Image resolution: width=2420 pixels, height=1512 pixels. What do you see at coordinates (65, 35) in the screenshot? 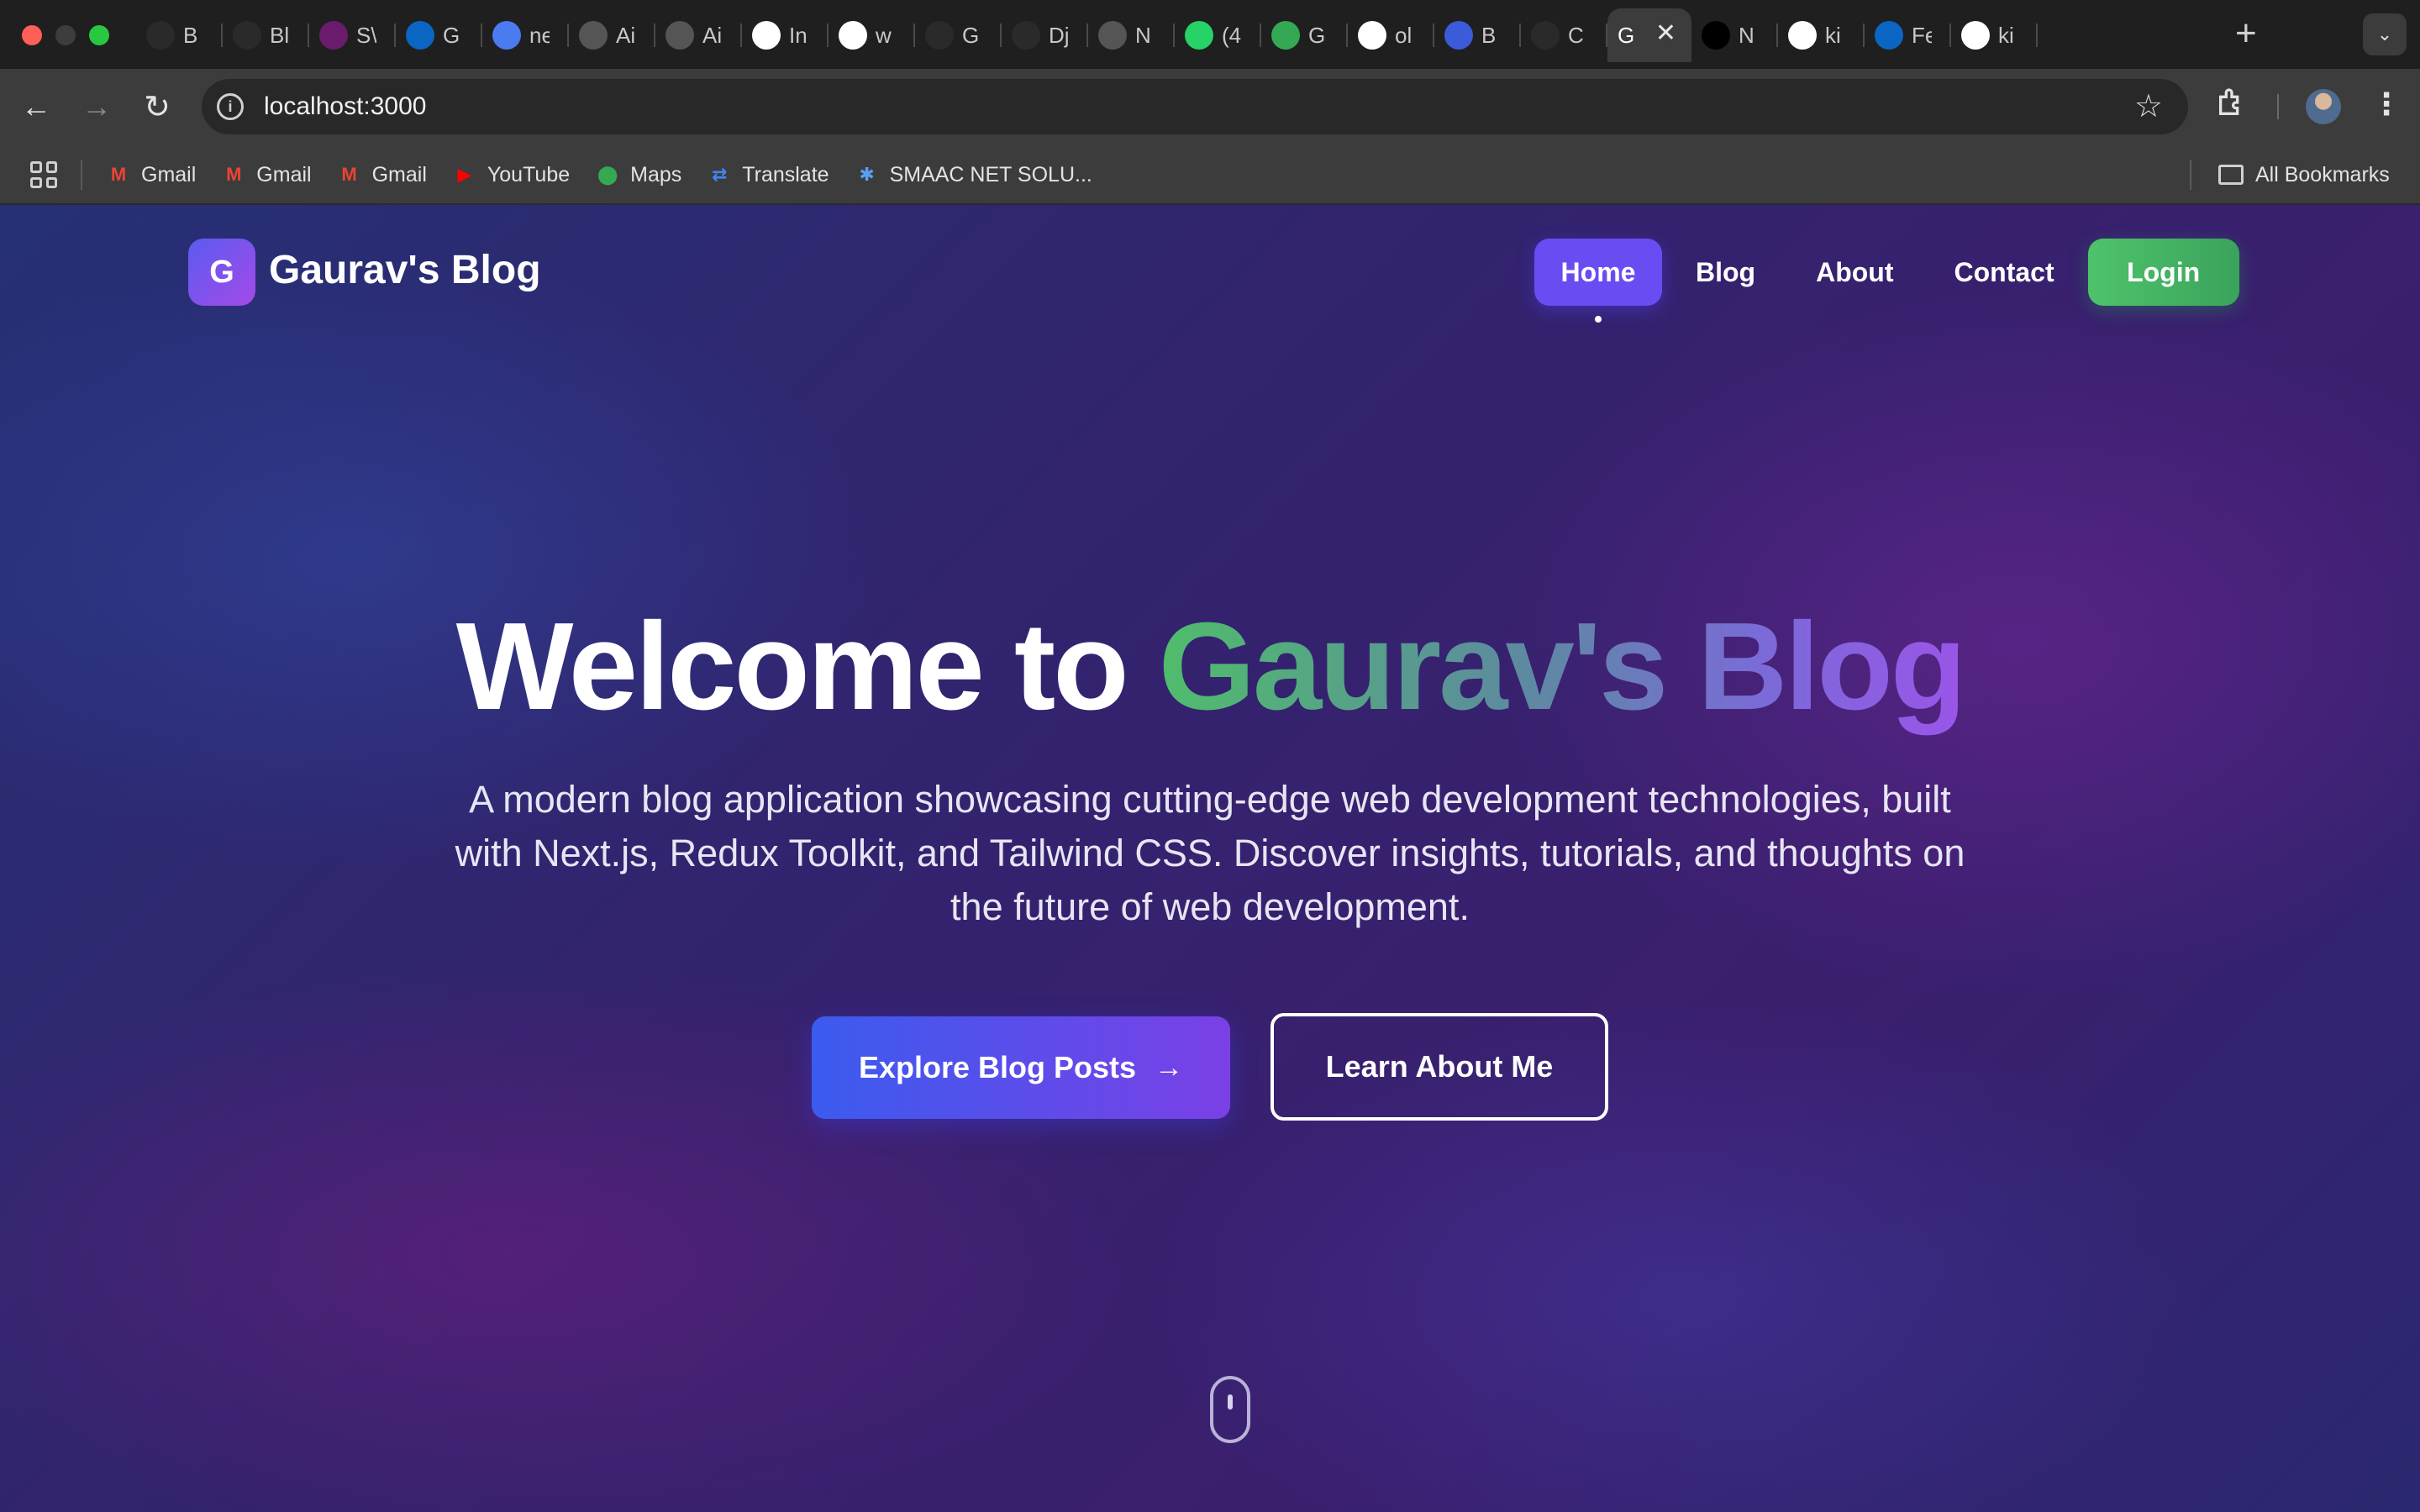
I see `minimize-window-button` at bounding box center [65, 35].